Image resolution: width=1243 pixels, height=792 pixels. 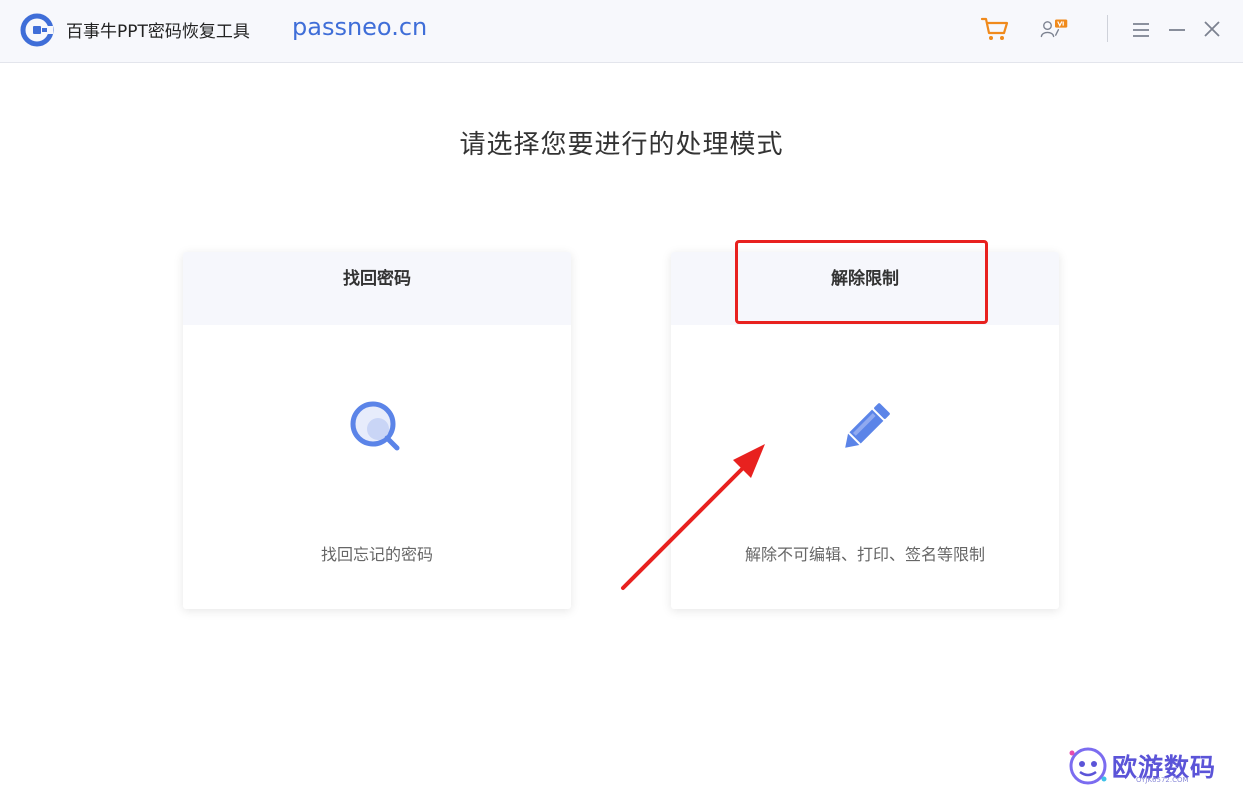 I want to click on card-header: 找回密码, so click(x=377, y=288).